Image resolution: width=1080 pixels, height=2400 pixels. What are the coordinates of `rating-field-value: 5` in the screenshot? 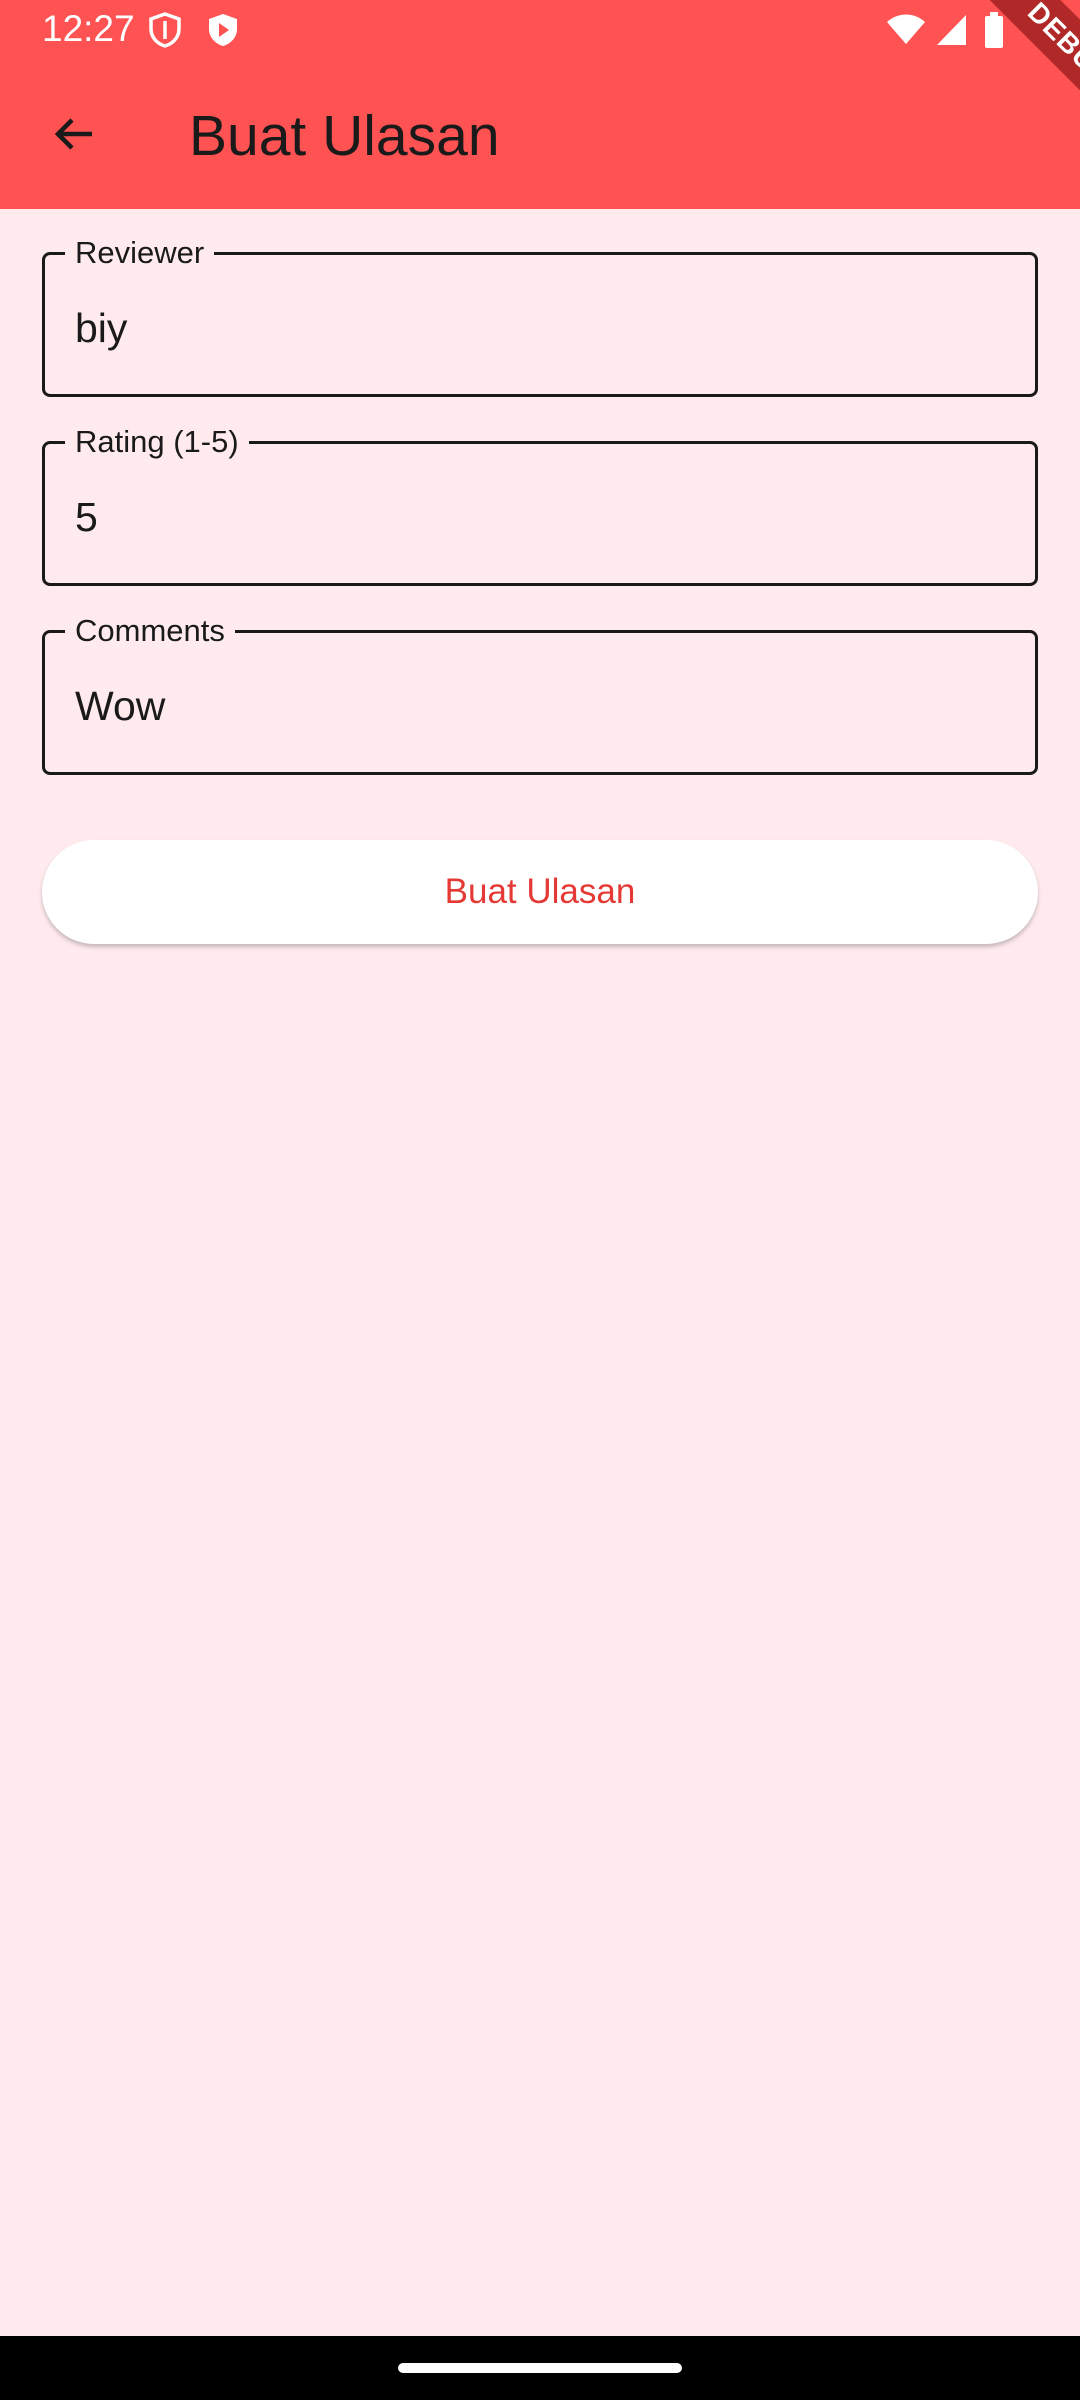 It's located at (86, 517).